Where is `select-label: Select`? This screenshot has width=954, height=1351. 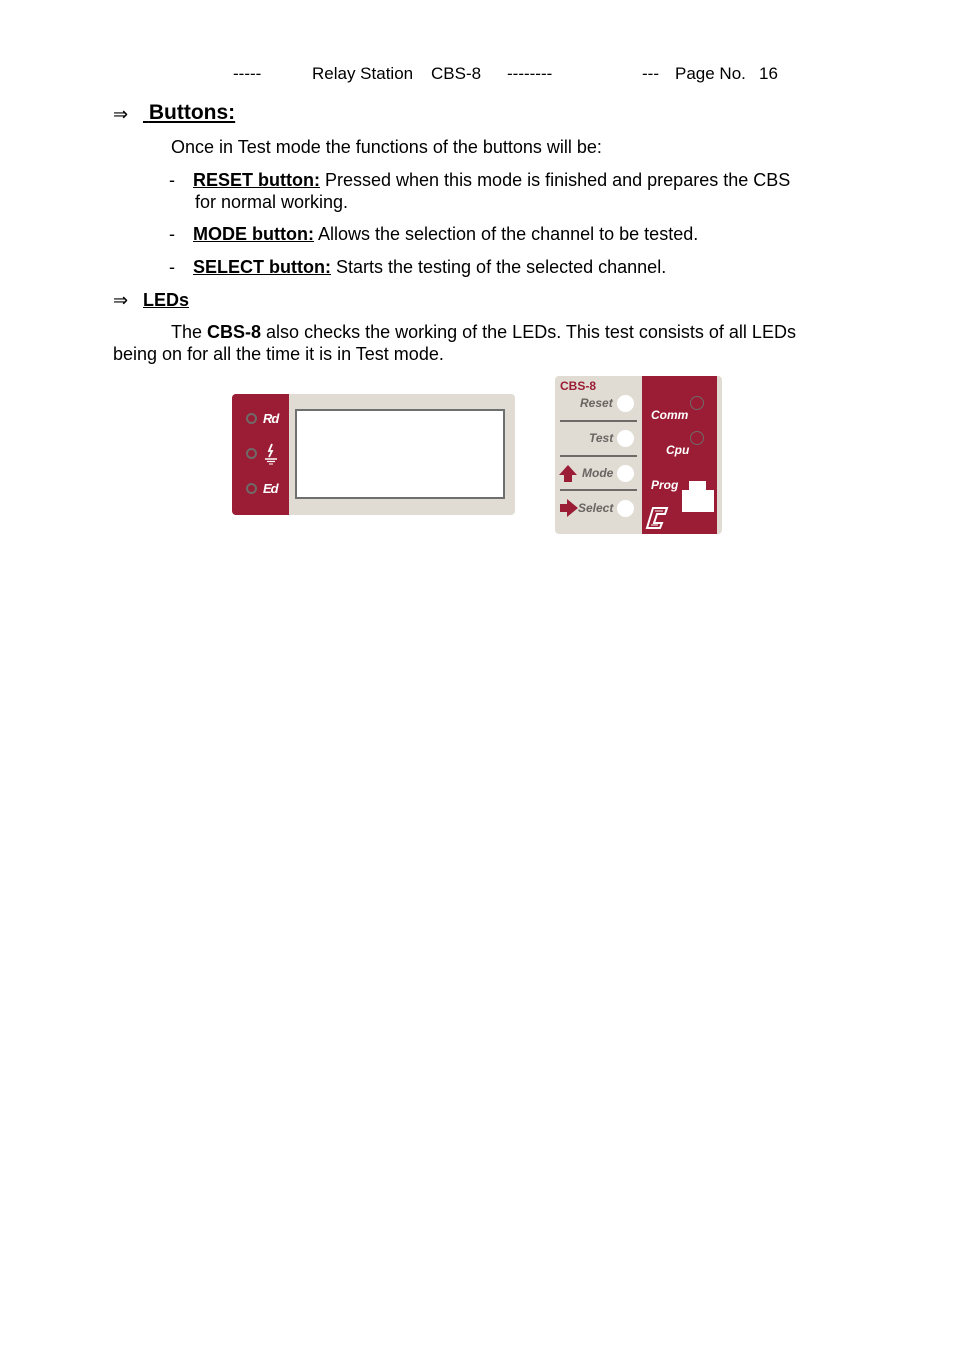
select-label: Select is located at coordinates (596, 508).